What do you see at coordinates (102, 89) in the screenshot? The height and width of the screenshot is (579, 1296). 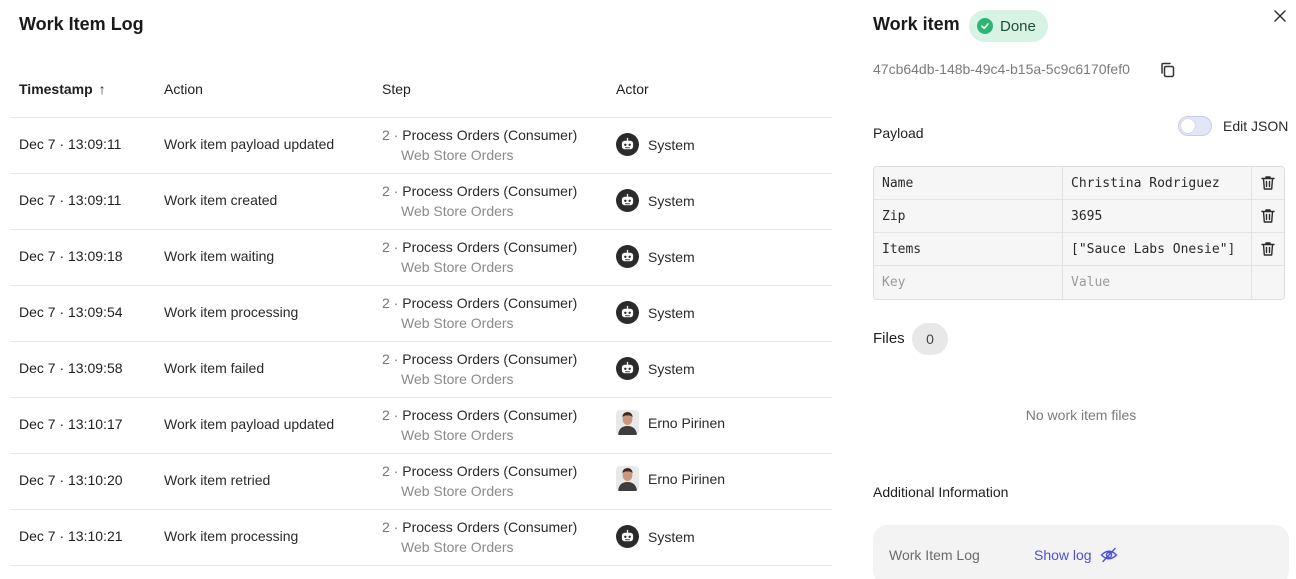 I see `sort-ascending-icon: ↑` at bounding box center [102, 89].